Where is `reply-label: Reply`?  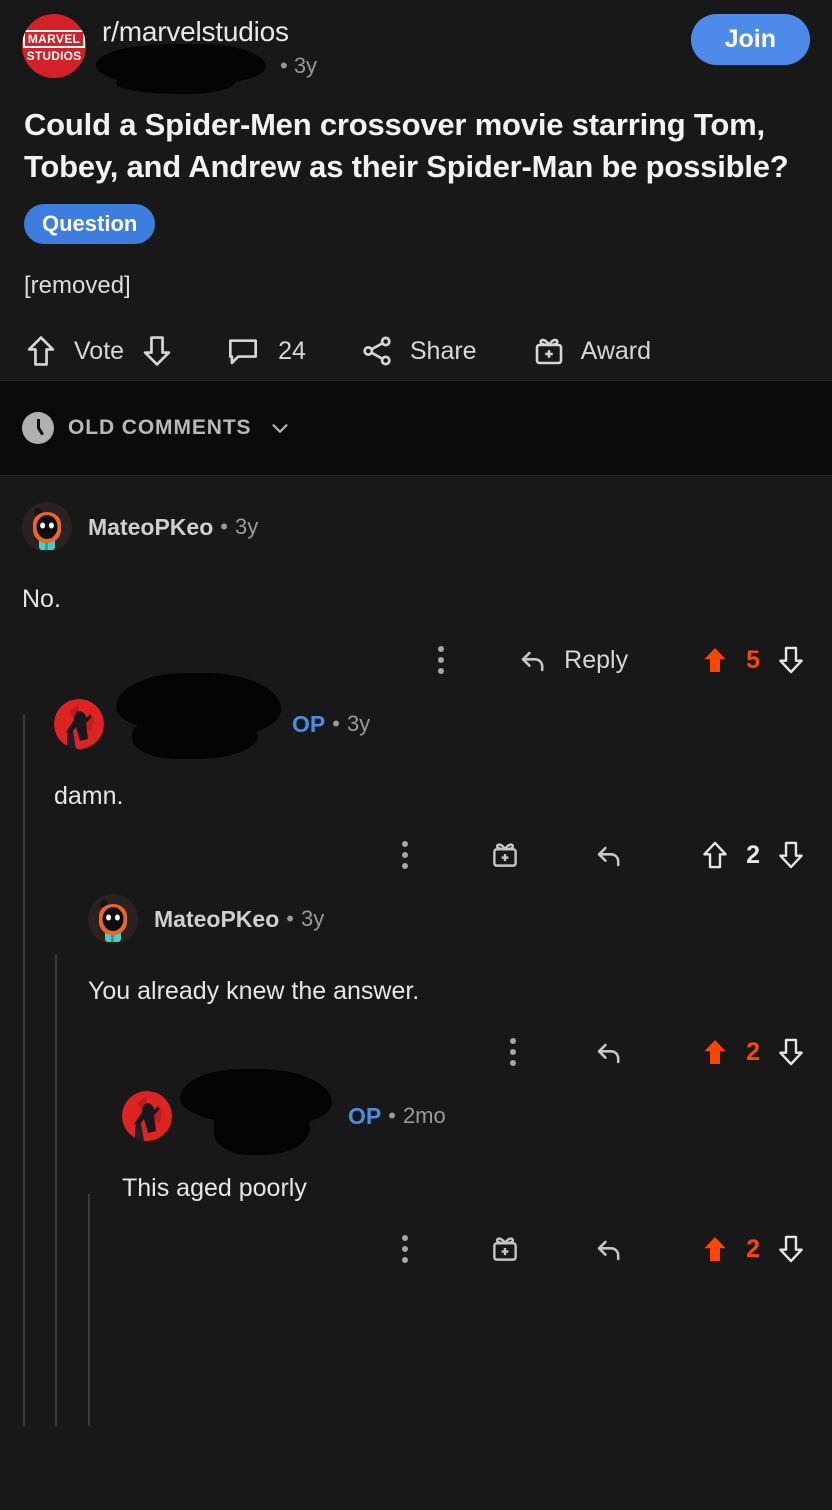
reply-label: Reply is located at coordinates (596, 659).